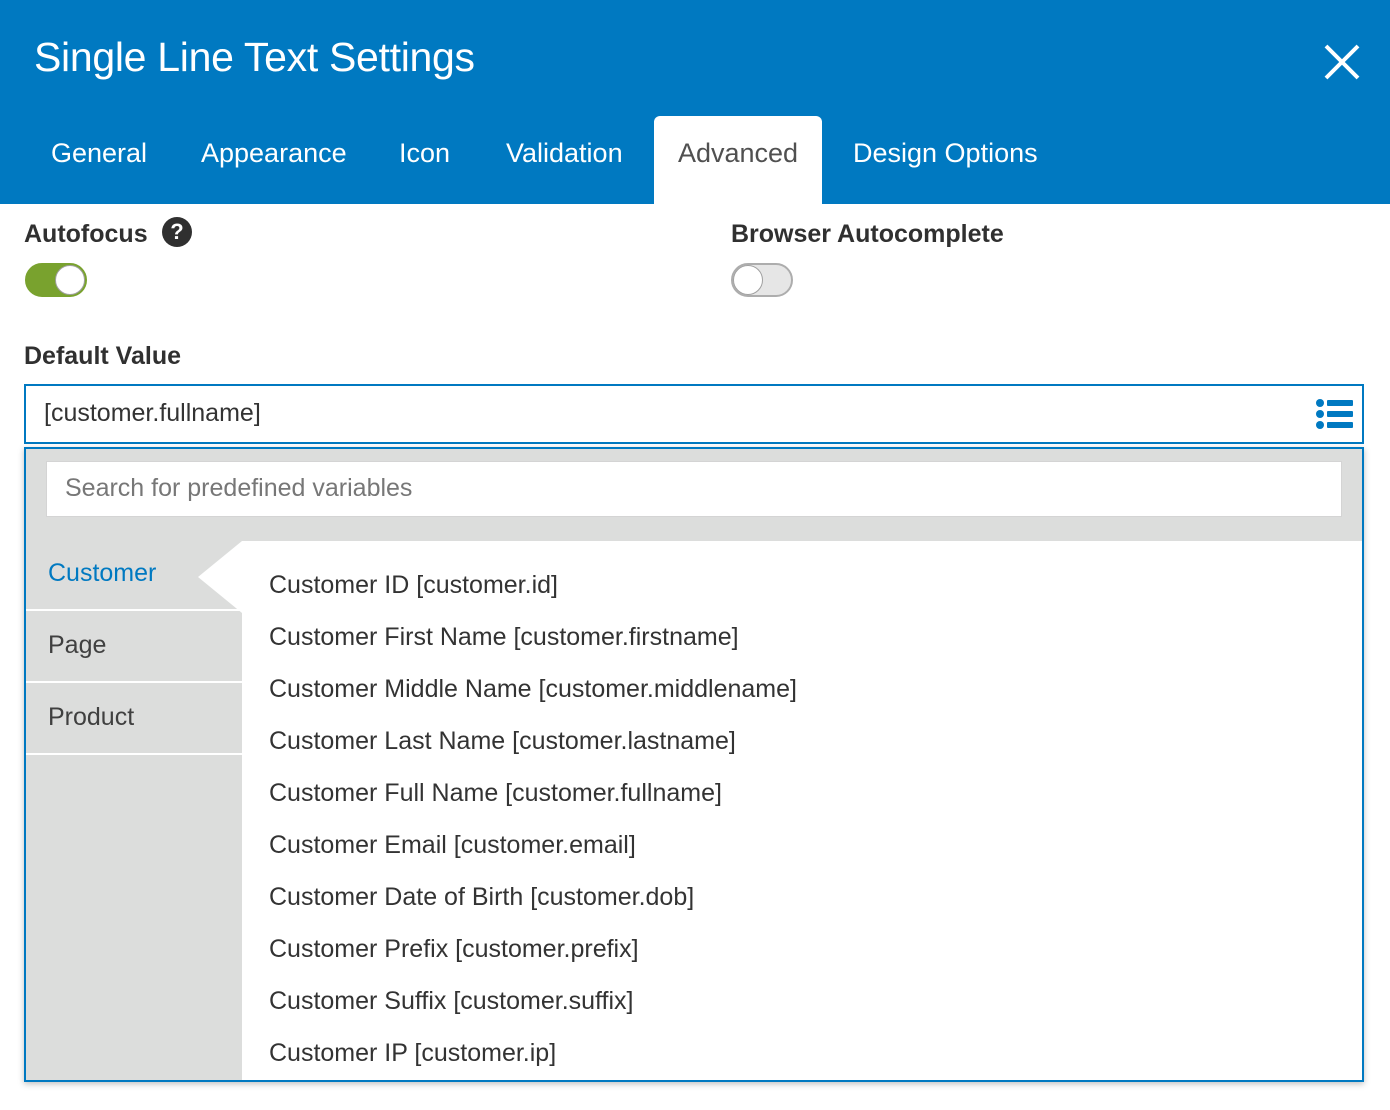 The height and width of the screenshot is (1110, 1390). Describe the element at coordinates (564, 153) in the screenshot. I see `tab-validation: Validation` at that location.